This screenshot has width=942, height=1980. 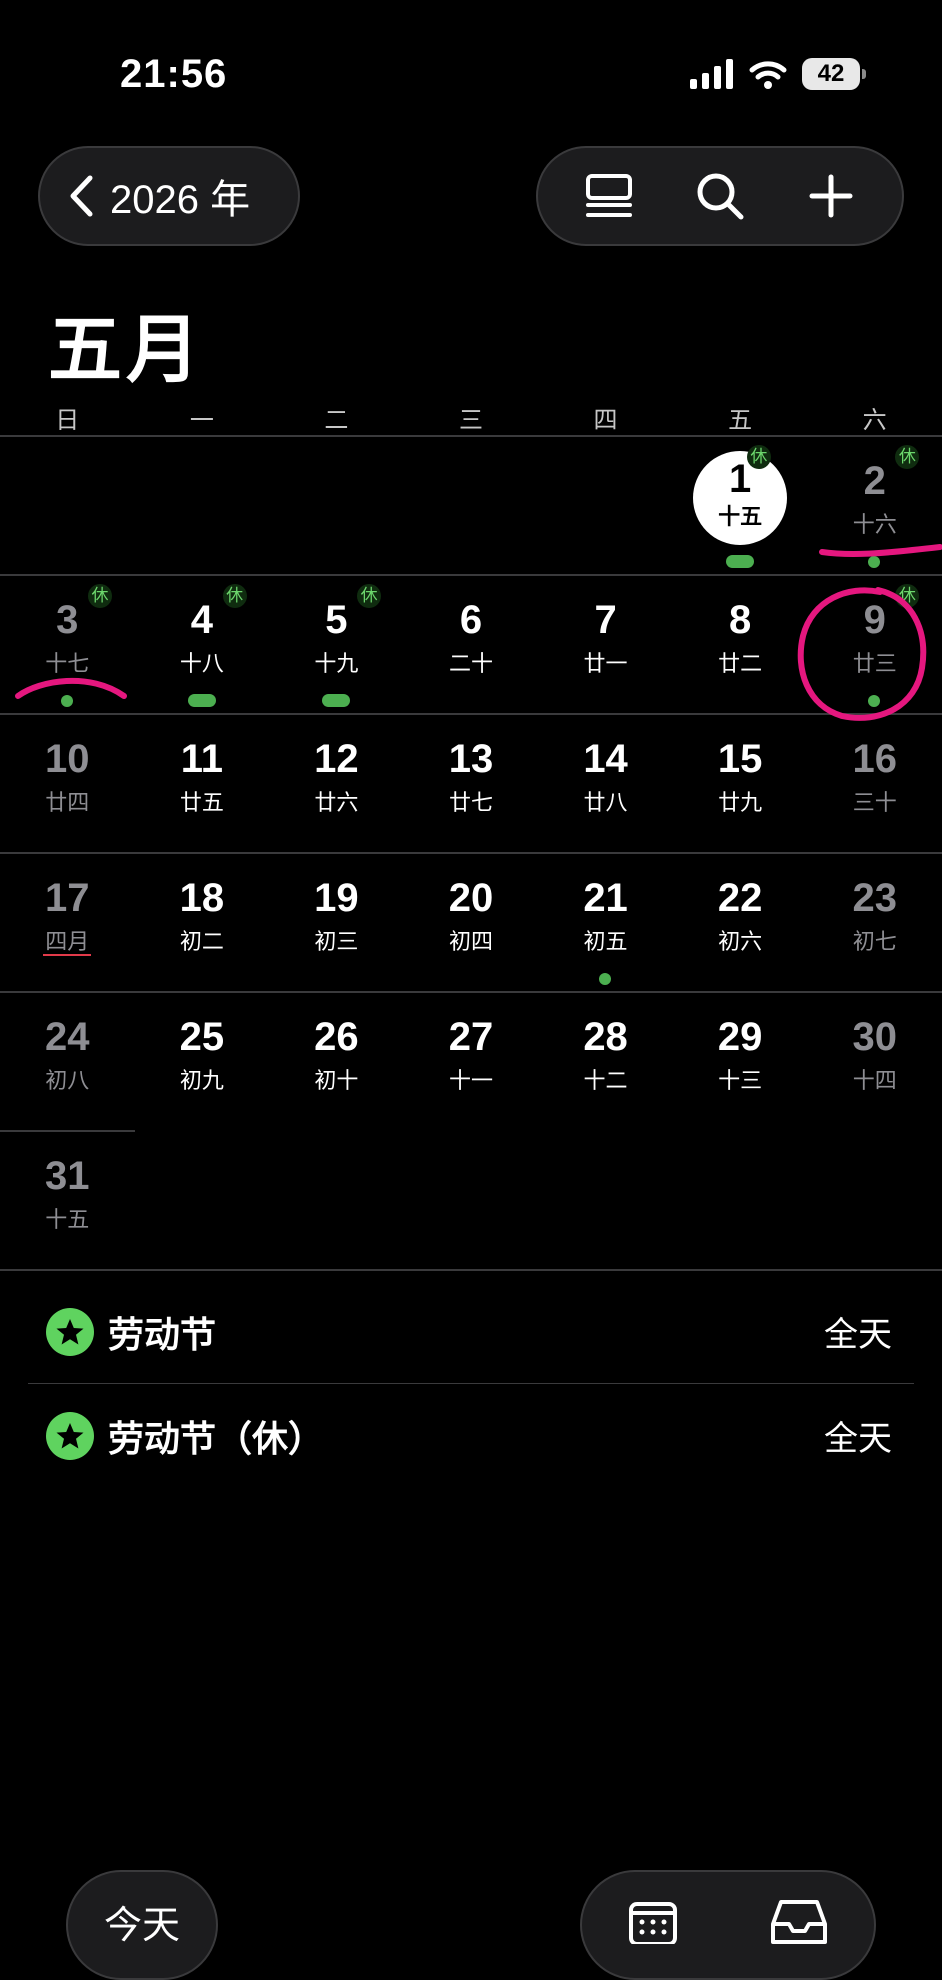 I want to click on day-cell-20: 20 初四, so click(x=471, y=923).